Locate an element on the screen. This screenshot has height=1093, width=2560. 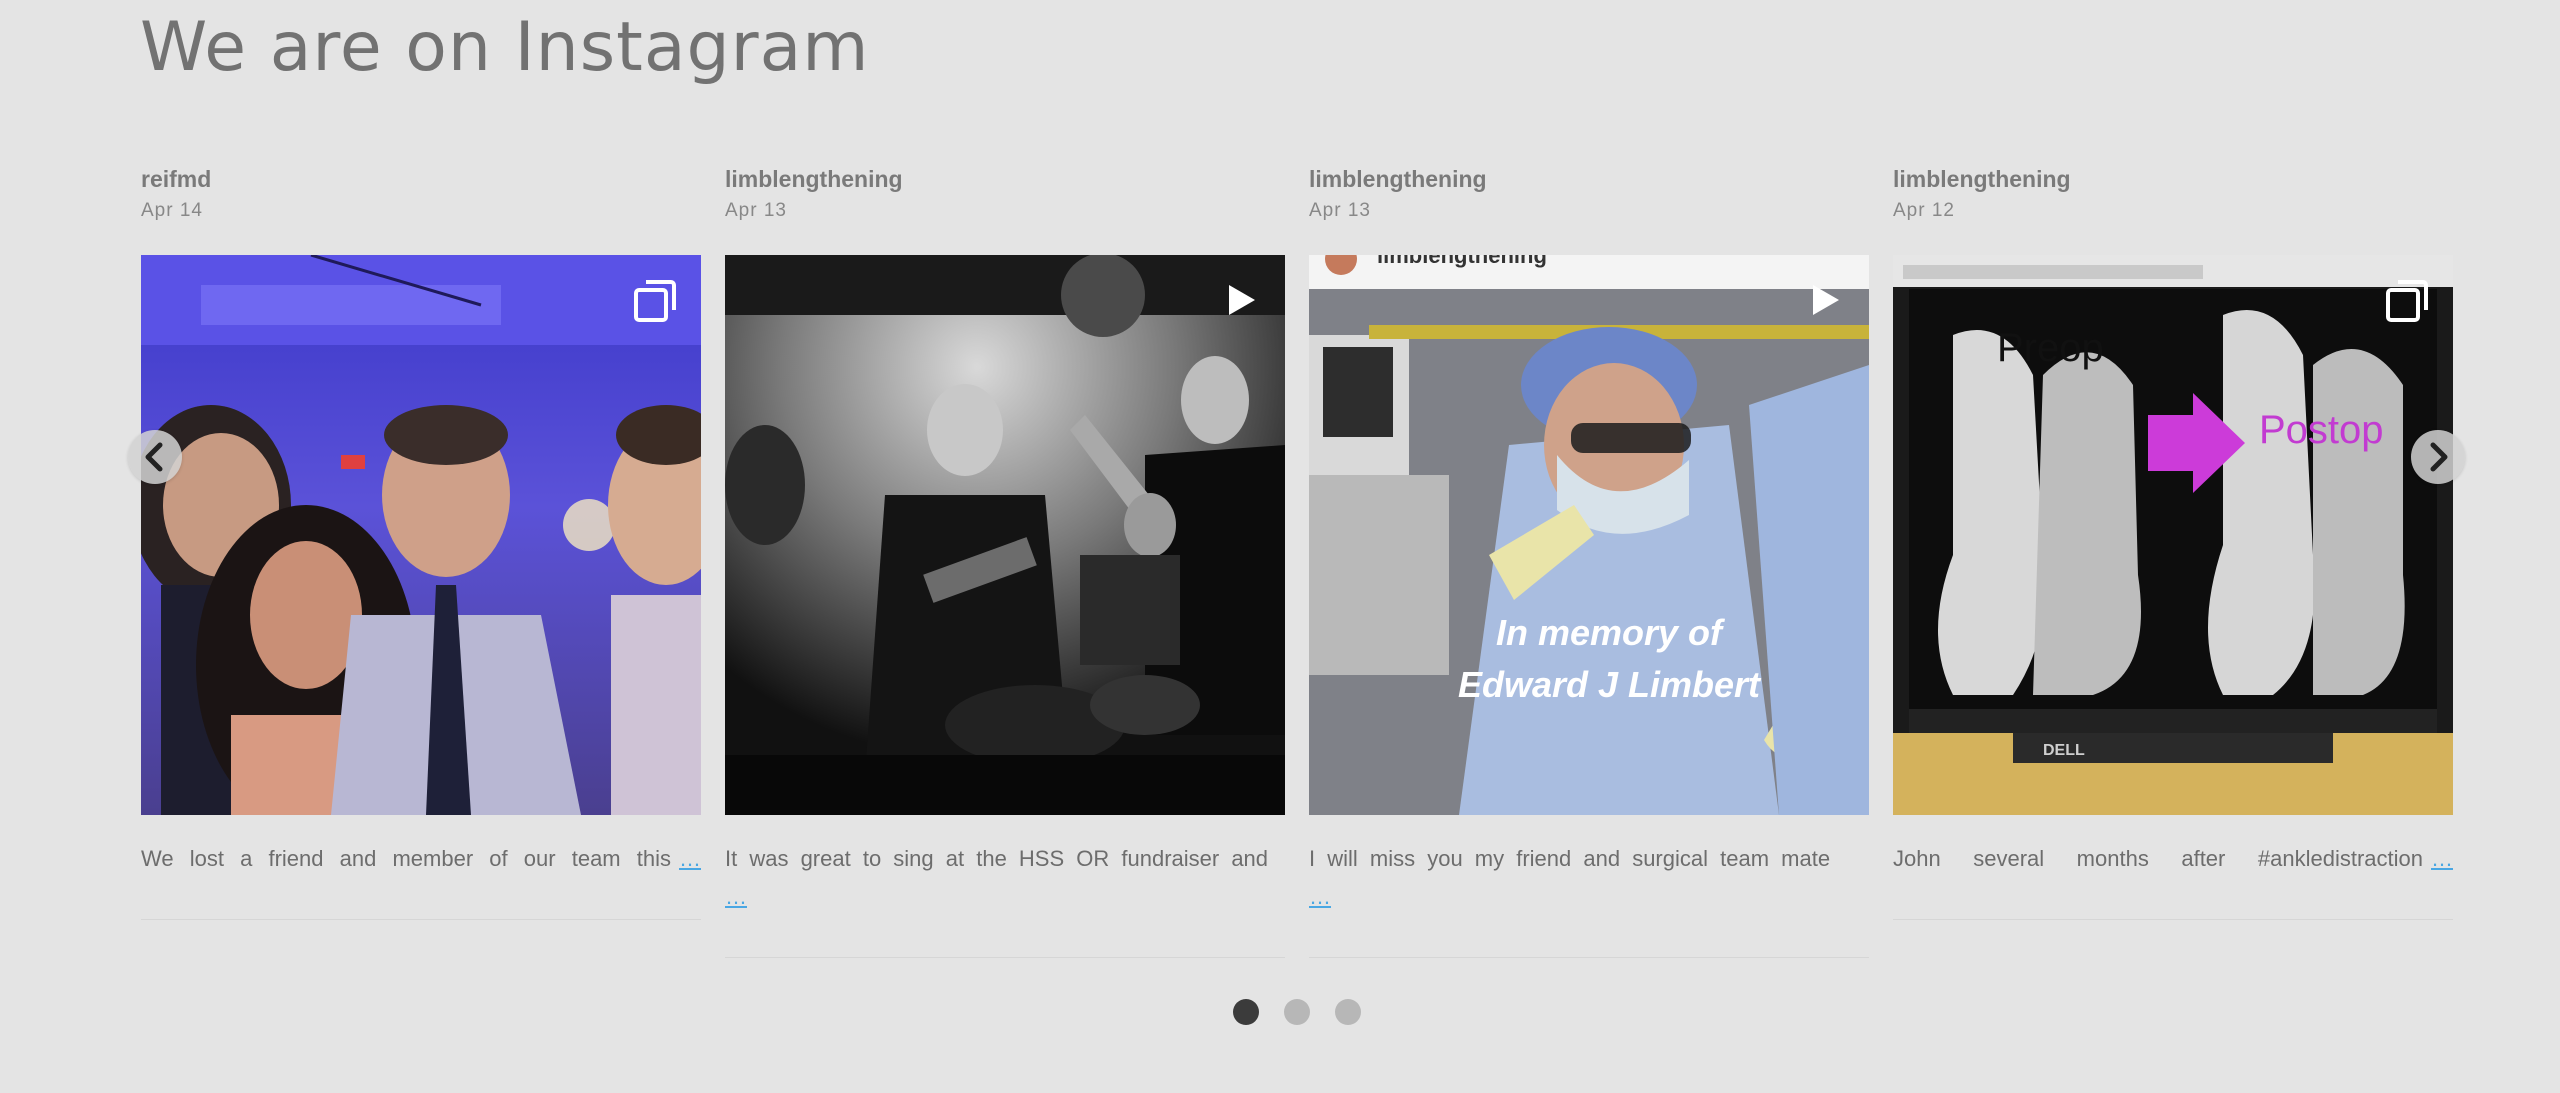
xray-label-preop: Preop is located at coordinates (2050, 348).